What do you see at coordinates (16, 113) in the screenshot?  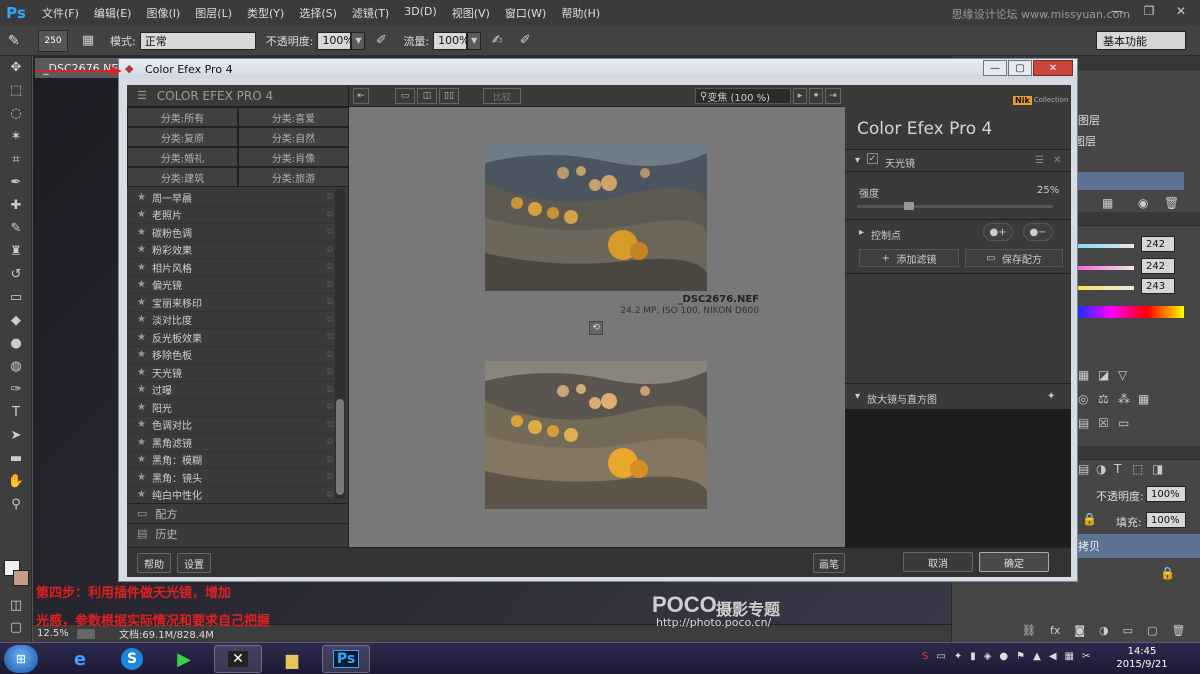 I see `lasso-tool-icon: ◌` at bounding box center [16, 113].